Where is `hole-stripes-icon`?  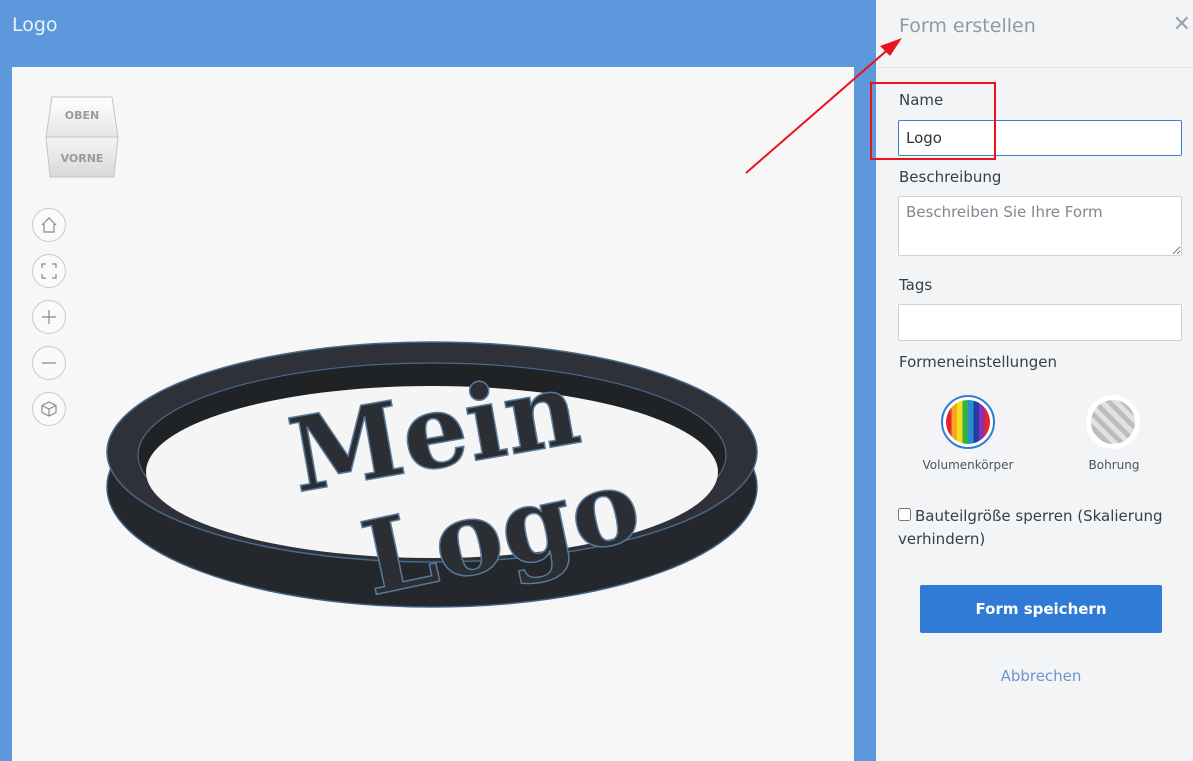
hole-stripes-icon is located at coordinates (1113, 422).